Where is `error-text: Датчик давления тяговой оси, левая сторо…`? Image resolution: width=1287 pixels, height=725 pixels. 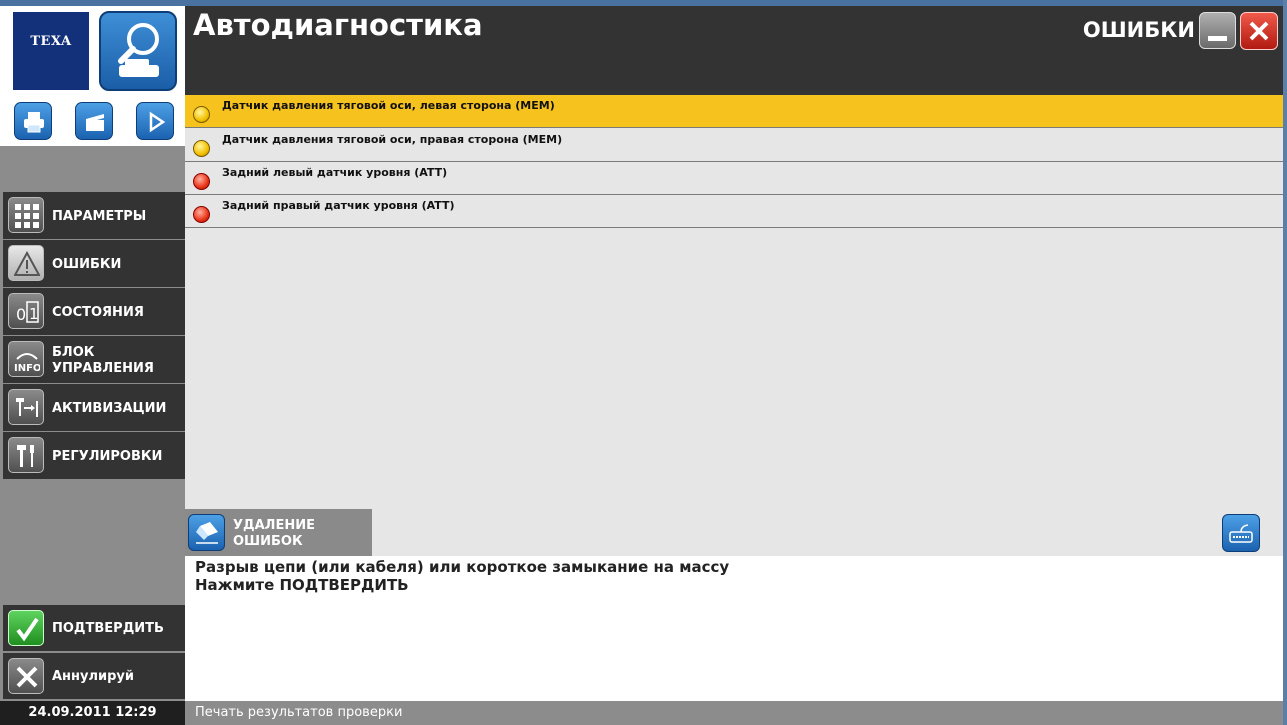 error-text: Датчик давления тяговой оси, левая сторо… is located at coordinates (388, 105).